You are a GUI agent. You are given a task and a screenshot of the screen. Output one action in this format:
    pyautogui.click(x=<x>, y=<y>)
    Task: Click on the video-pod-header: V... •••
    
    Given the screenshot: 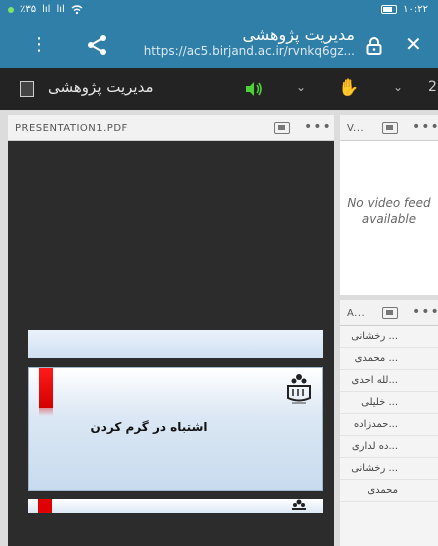 What is the action you would take?
    pyautogui.click(x=389, y=128)
    